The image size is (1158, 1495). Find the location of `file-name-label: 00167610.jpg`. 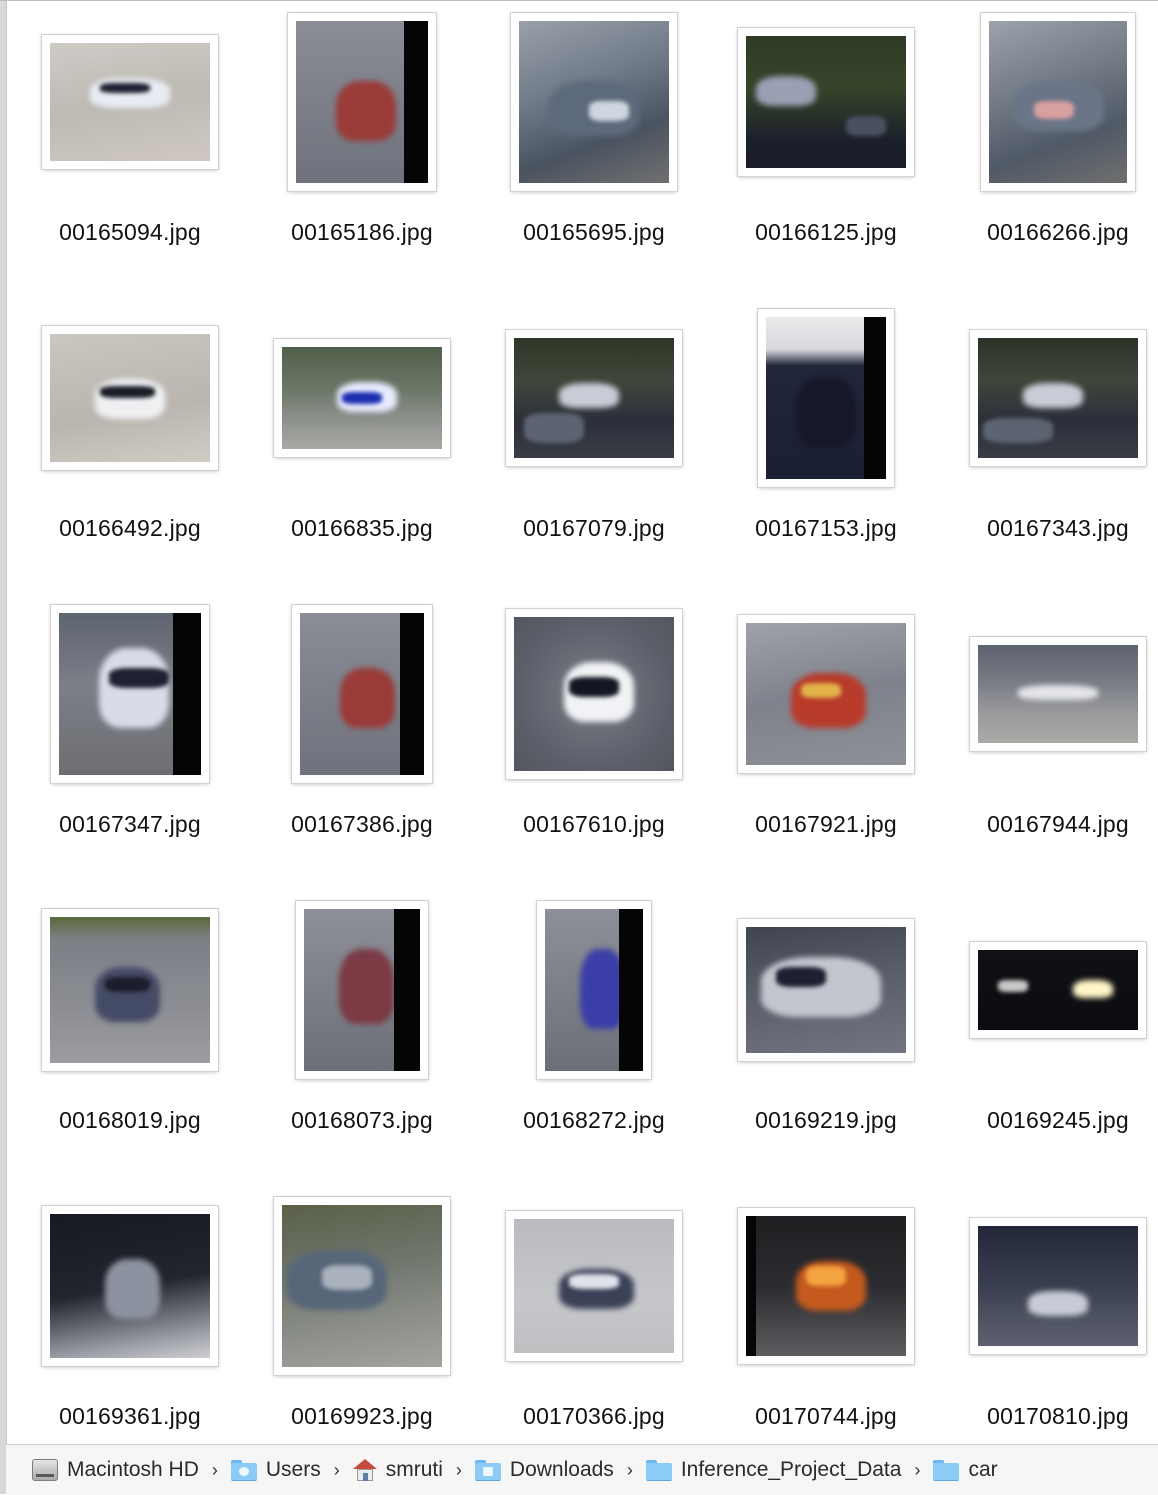

file-name-label: 00167610.jpg is located at coordinates (594, 824).